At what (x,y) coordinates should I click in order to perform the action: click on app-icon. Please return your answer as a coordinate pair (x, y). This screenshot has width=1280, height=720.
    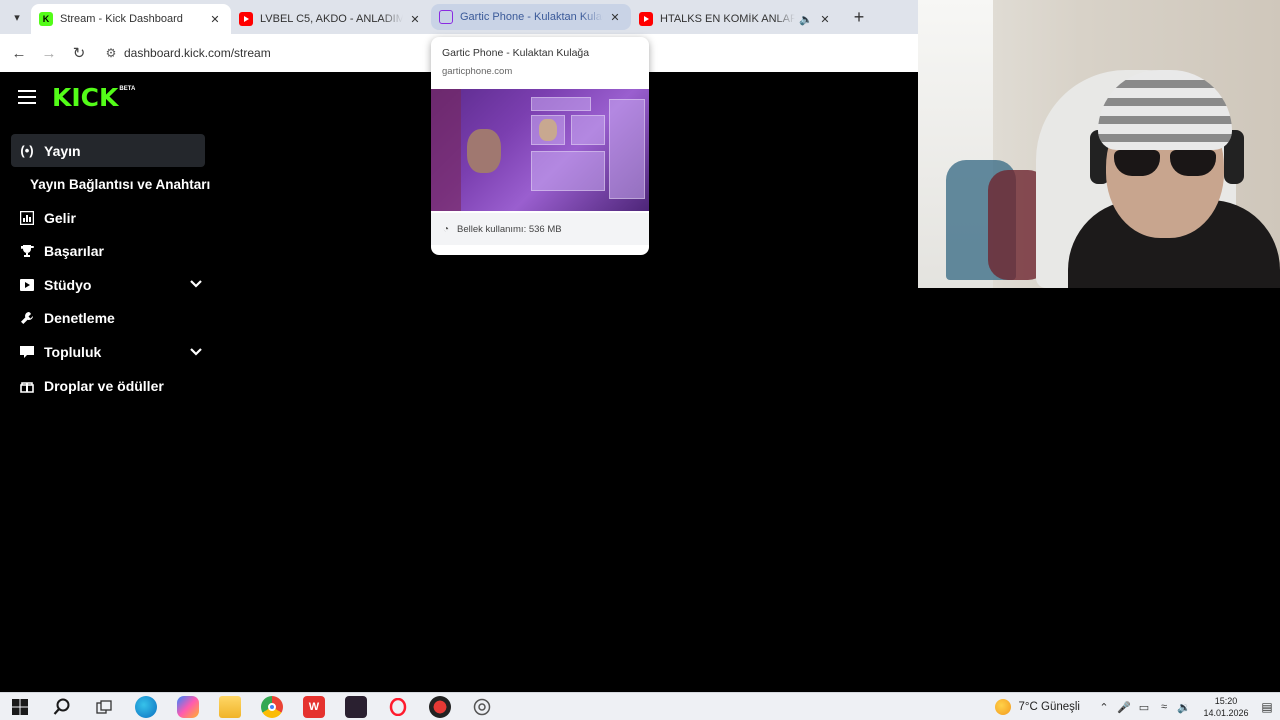
    Looking at the image, I should click on (440, 706).